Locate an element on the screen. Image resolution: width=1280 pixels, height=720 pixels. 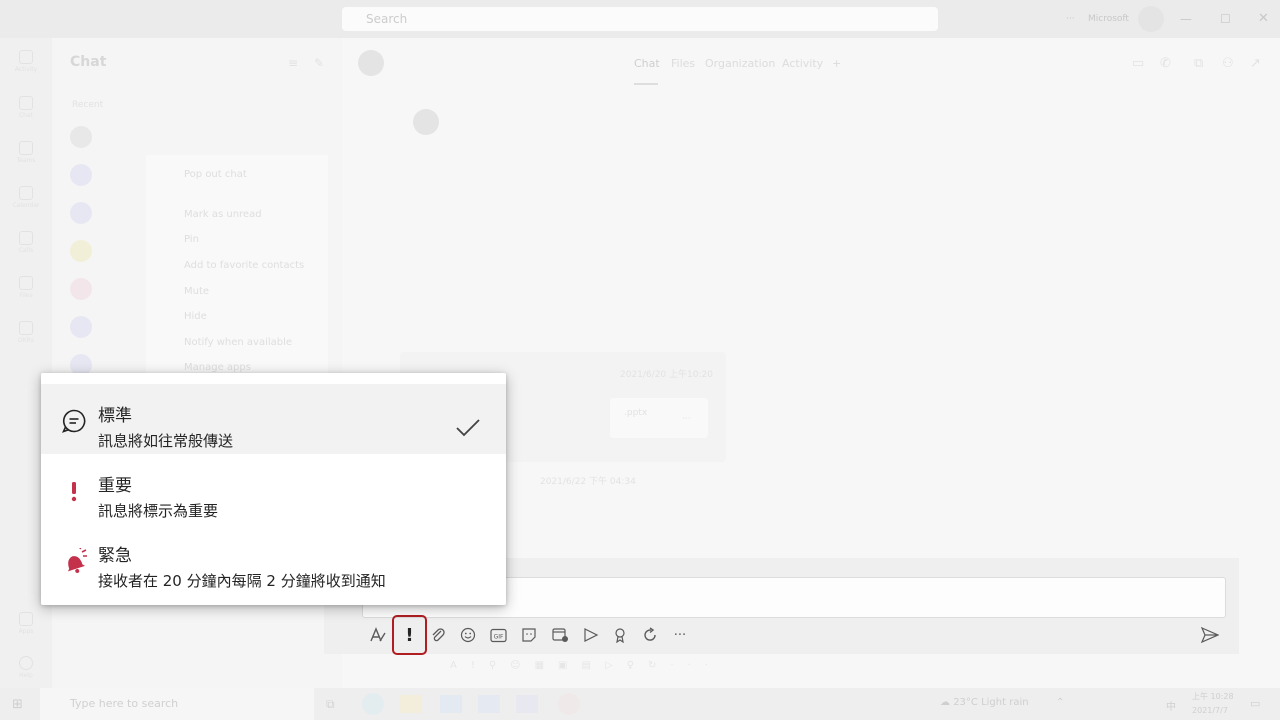
phone-icon is located at coordinates (26, 238).